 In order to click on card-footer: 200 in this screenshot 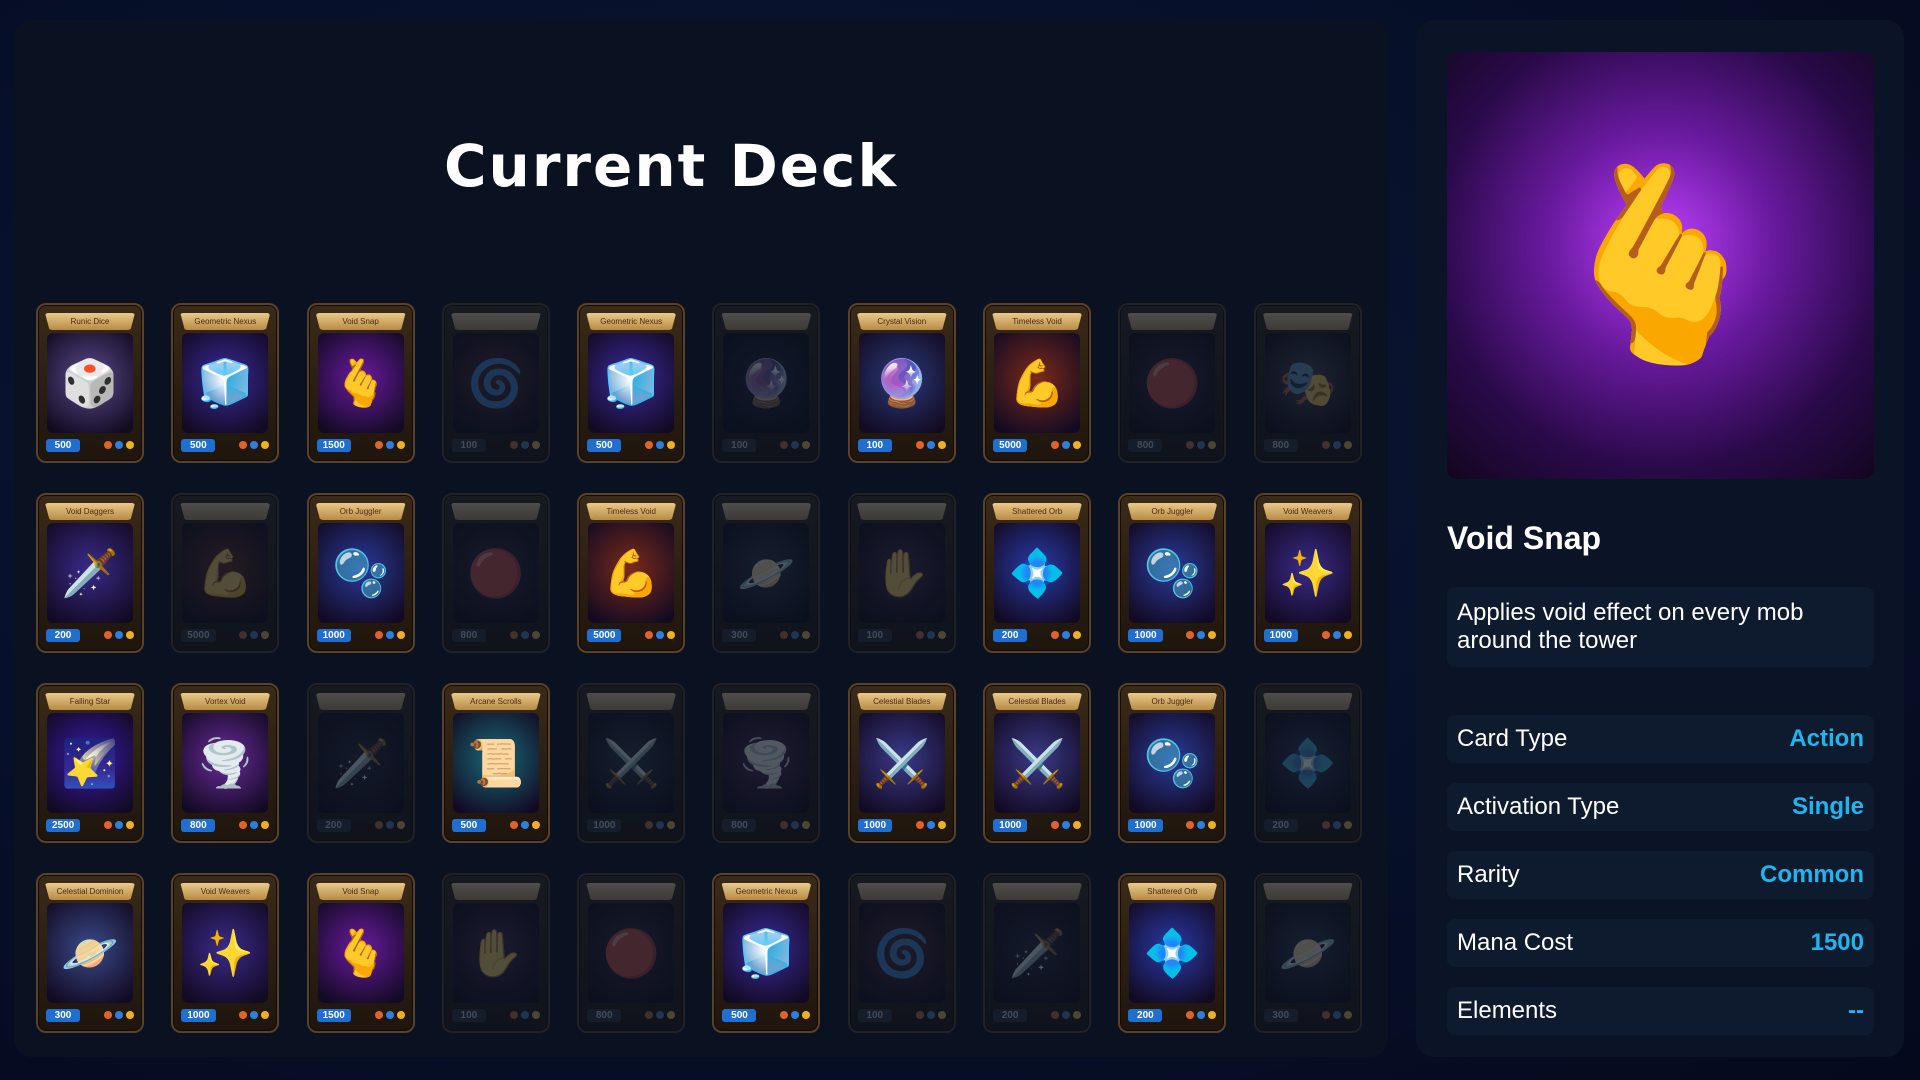, I will do `click(1307, 825)`.